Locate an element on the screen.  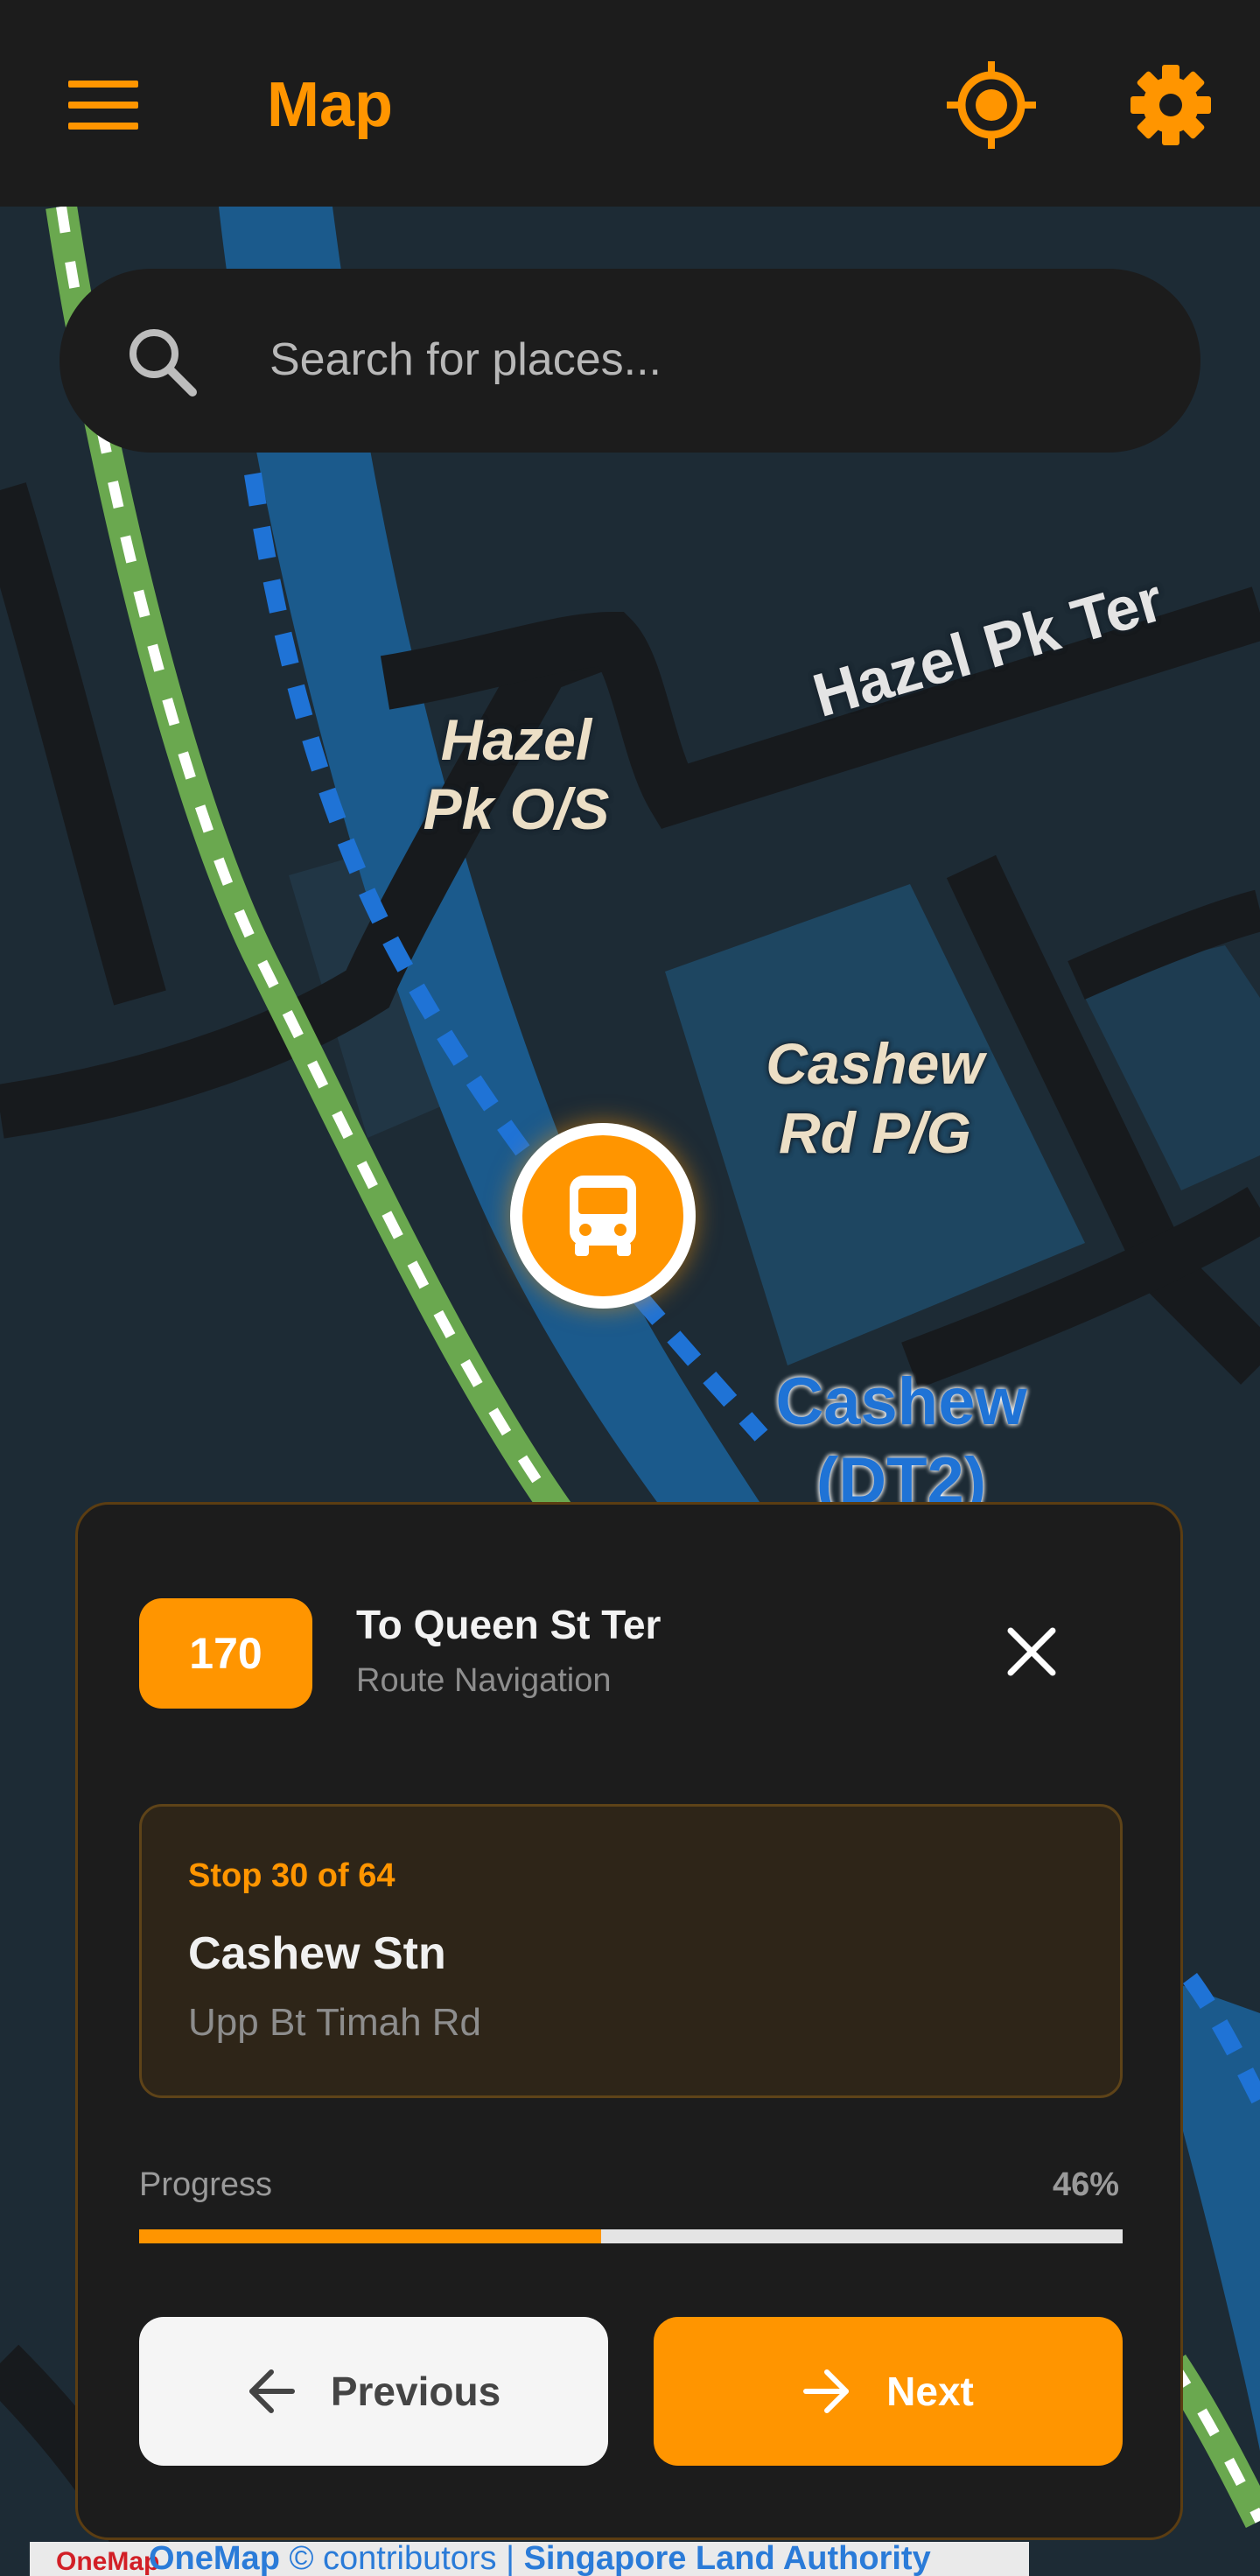
search-input is located at coordinates (707, 359).